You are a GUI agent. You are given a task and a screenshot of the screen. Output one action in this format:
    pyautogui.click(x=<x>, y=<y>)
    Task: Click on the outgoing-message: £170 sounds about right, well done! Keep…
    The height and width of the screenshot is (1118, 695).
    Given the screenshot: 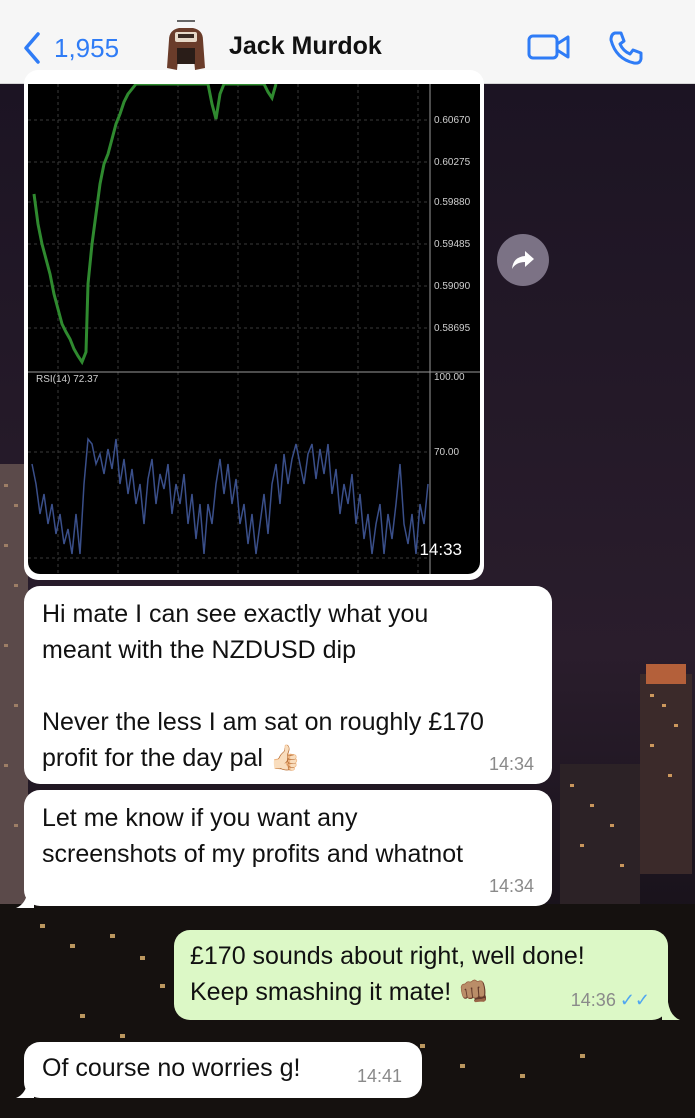 What is the action you would take?
    pyautogui.click(x=421, y=975)
    